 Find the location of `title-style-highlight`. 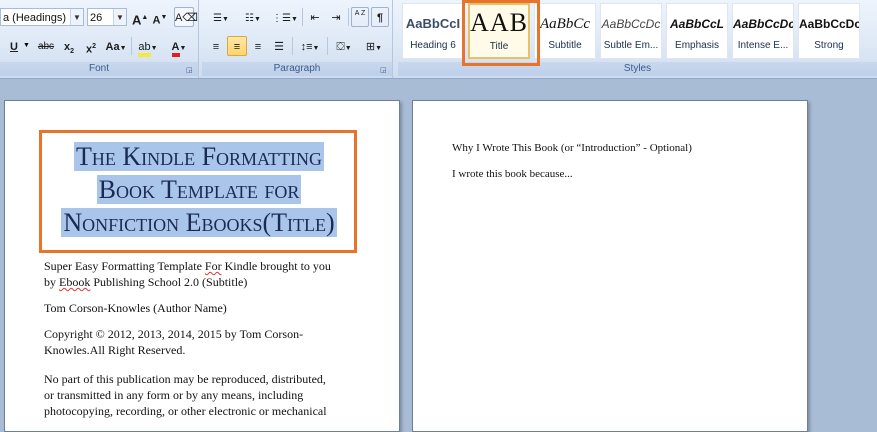

title-style-highlight is located at coordinates (501, 33).